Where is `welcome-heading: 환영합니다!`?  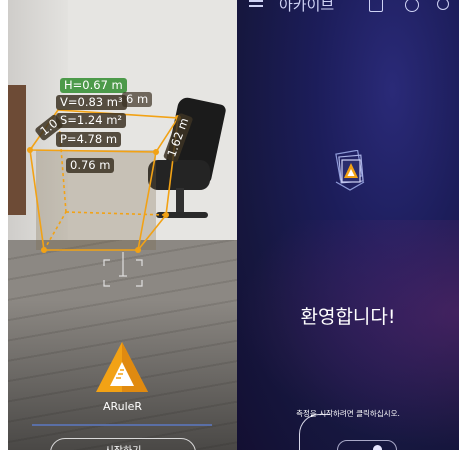
welcome-heading: 환영합니다! is located at coordinates (348, 317).